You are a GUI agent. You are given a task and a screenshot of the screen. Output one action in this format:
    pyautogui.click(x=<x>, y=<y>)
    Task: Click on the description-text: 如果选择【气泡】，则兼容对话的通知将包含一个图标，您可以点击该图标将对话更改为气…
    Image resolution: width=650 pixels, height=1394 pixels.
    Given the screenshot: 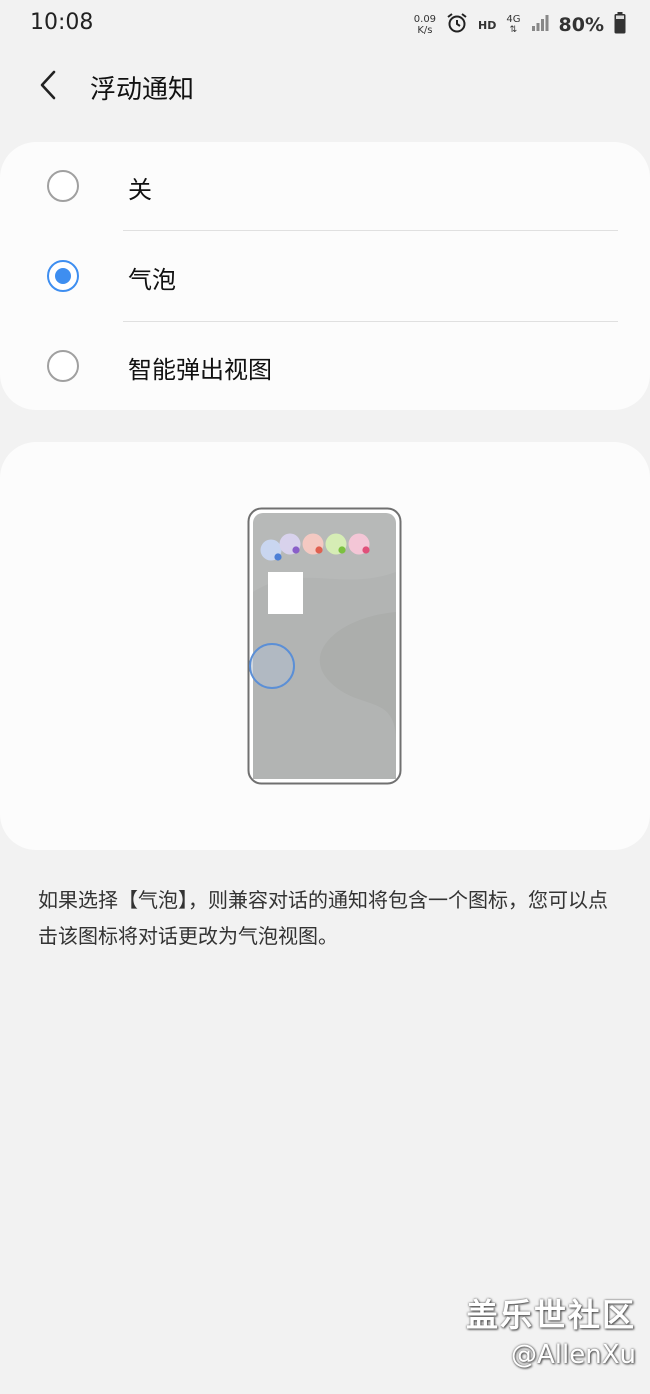 What is the action you would take?
    pyautogui.click(x=323, y=918)
    